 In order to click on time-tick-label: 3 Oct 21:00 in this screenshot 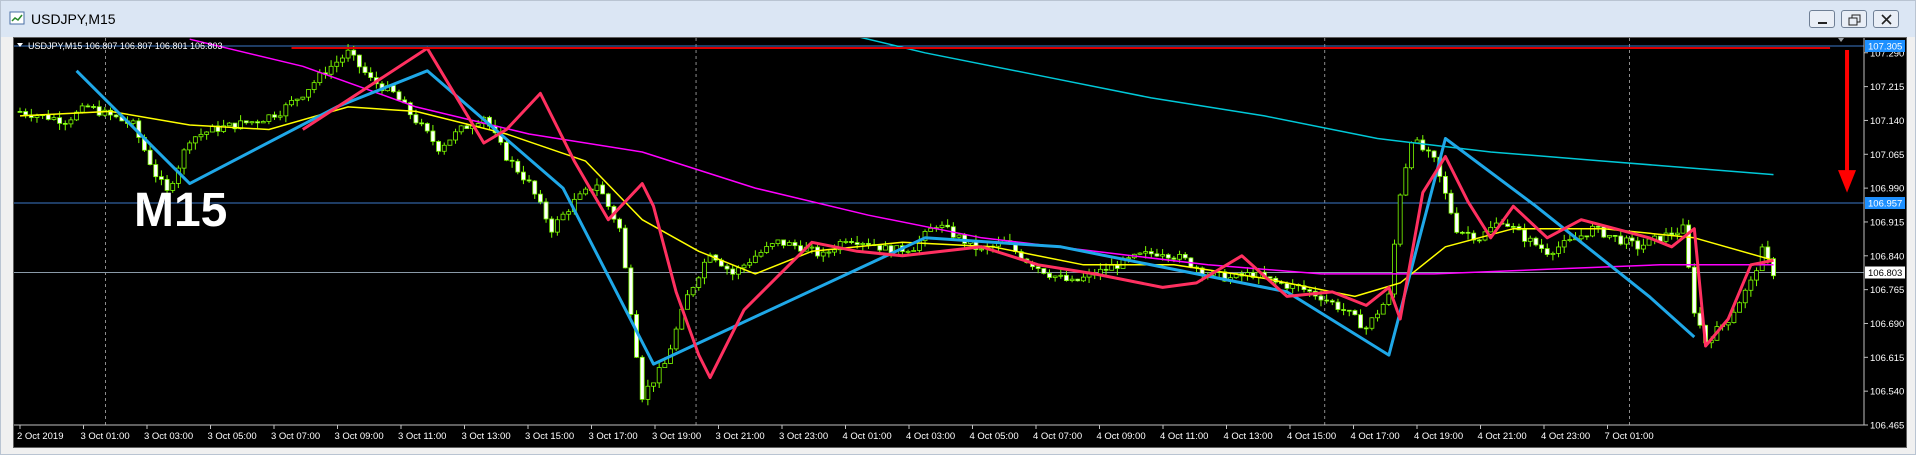, I will do `click(740, 436)`.